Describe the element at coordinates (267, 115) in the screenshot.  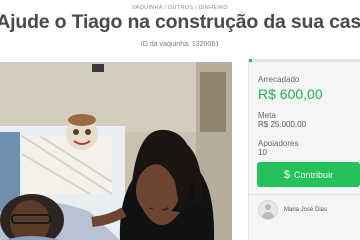
I see `goal-label: Meta` at that location.